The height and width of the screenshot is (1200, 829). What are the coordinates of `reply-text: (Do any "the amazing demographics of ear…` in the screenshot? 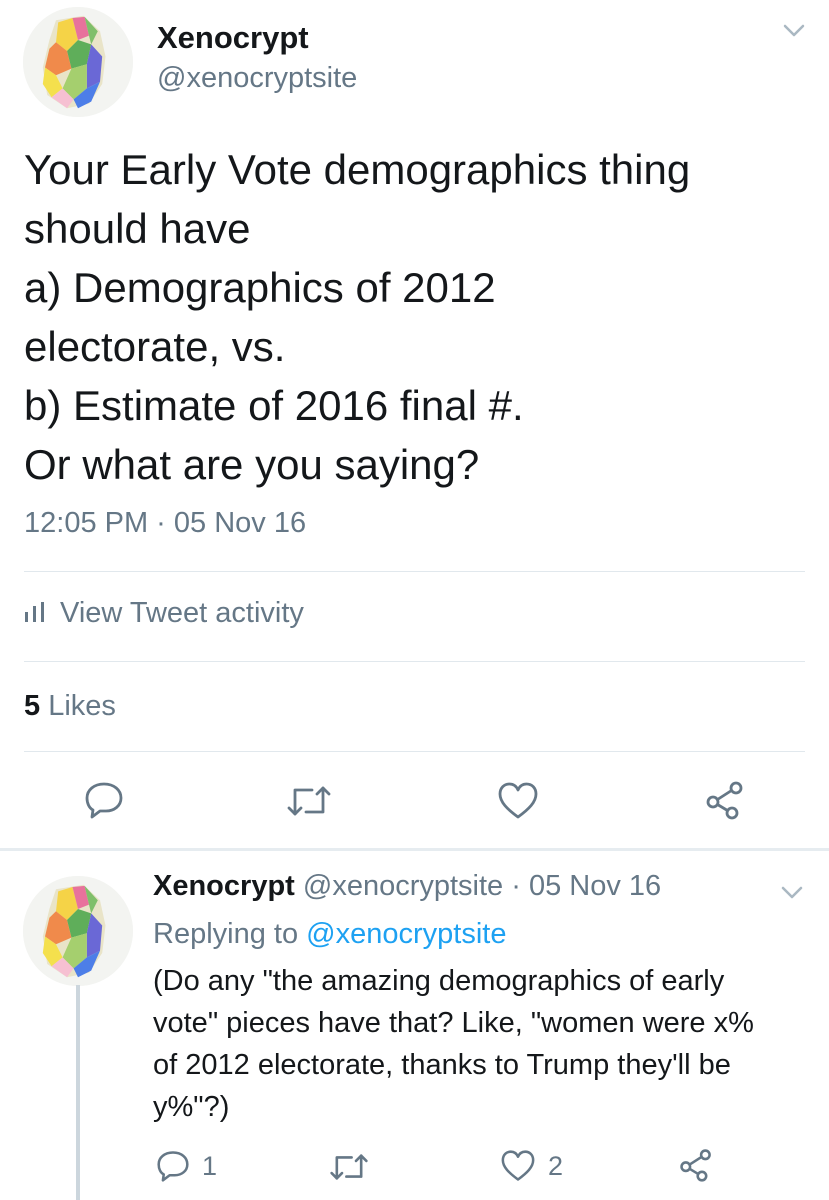 It's located at (453, 1044).